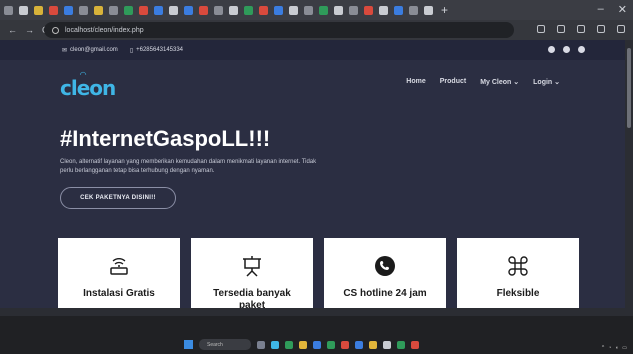 This screenshot has height=354, width=633. Describe the element at coordinates (518, 266) in the screenshot. I see `command-icon` at that location.